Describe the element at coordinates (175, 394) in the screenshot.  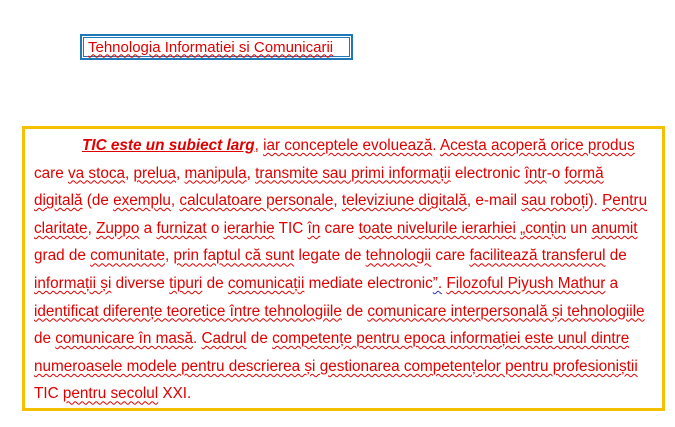
I see `text-run: XXI.` at that location.